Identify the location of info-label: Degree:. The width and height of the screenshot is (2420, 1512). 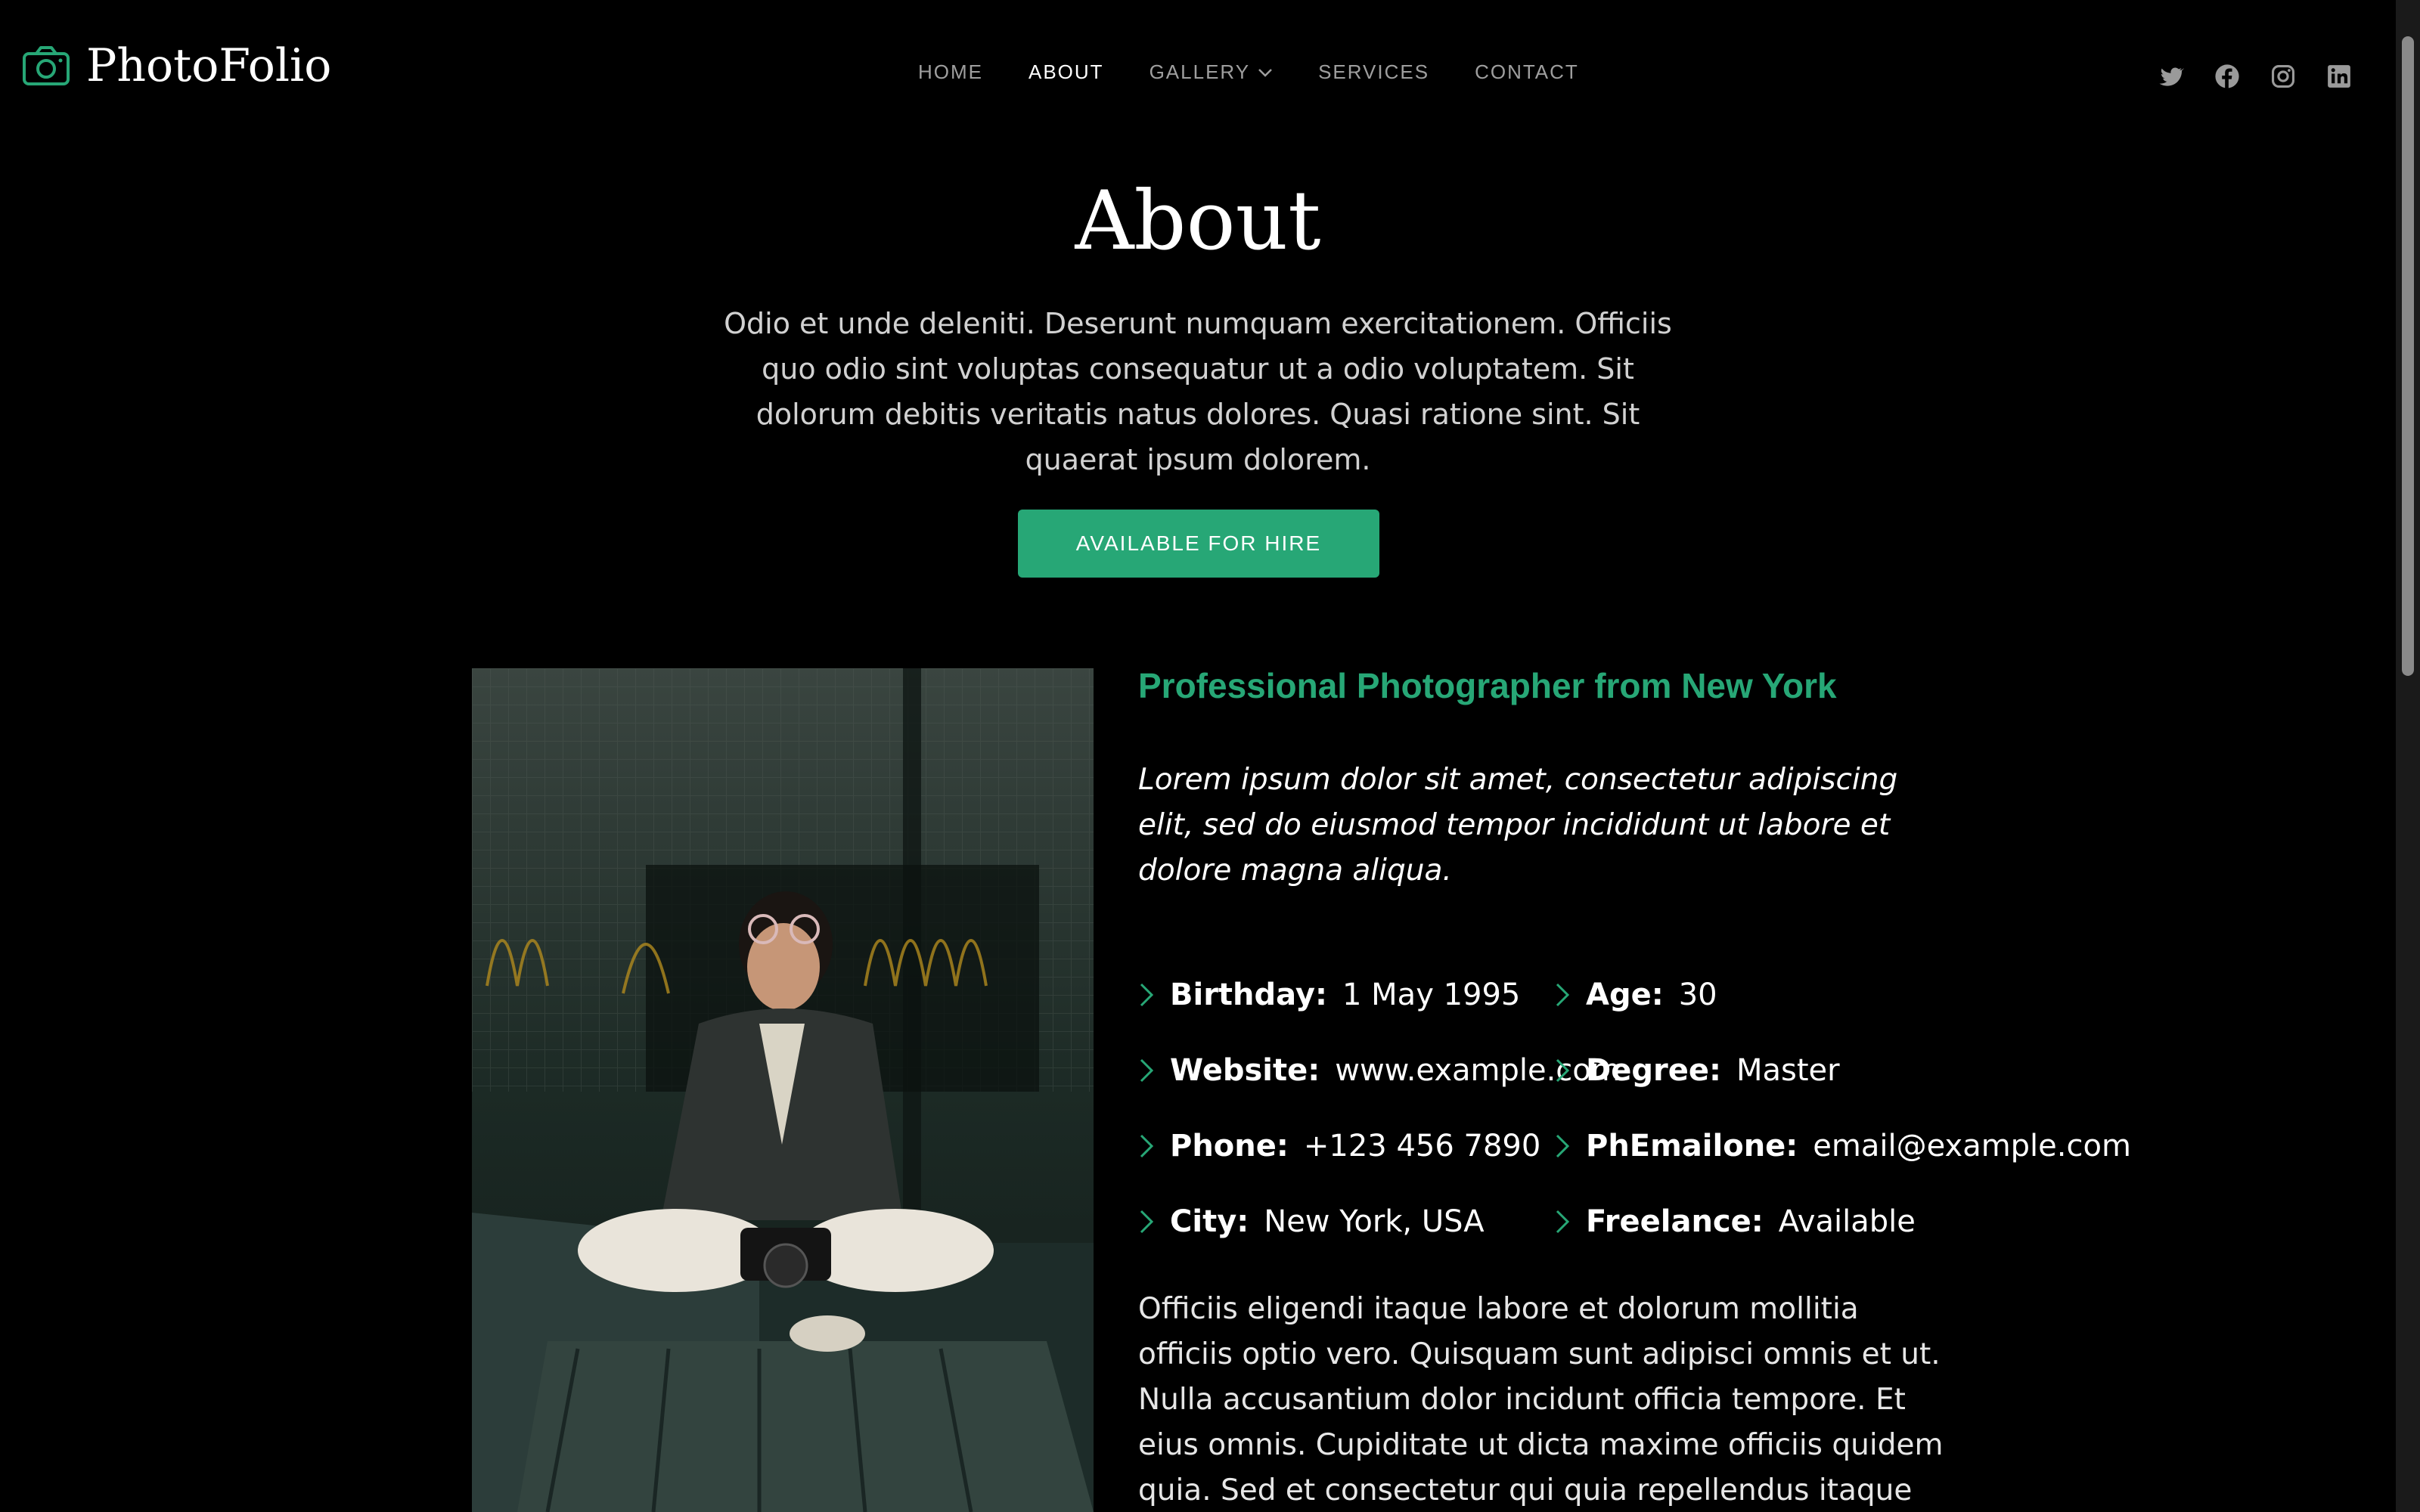
(1653, 1071).